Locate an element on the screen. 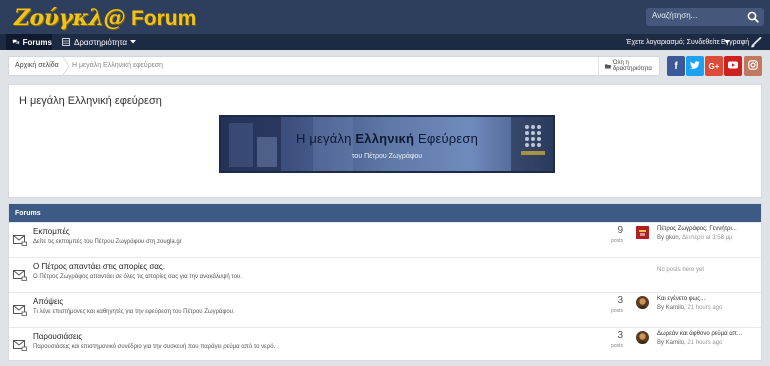 The image size is (770, 366). chevron-down-icon is located at coordinates (133, 42).